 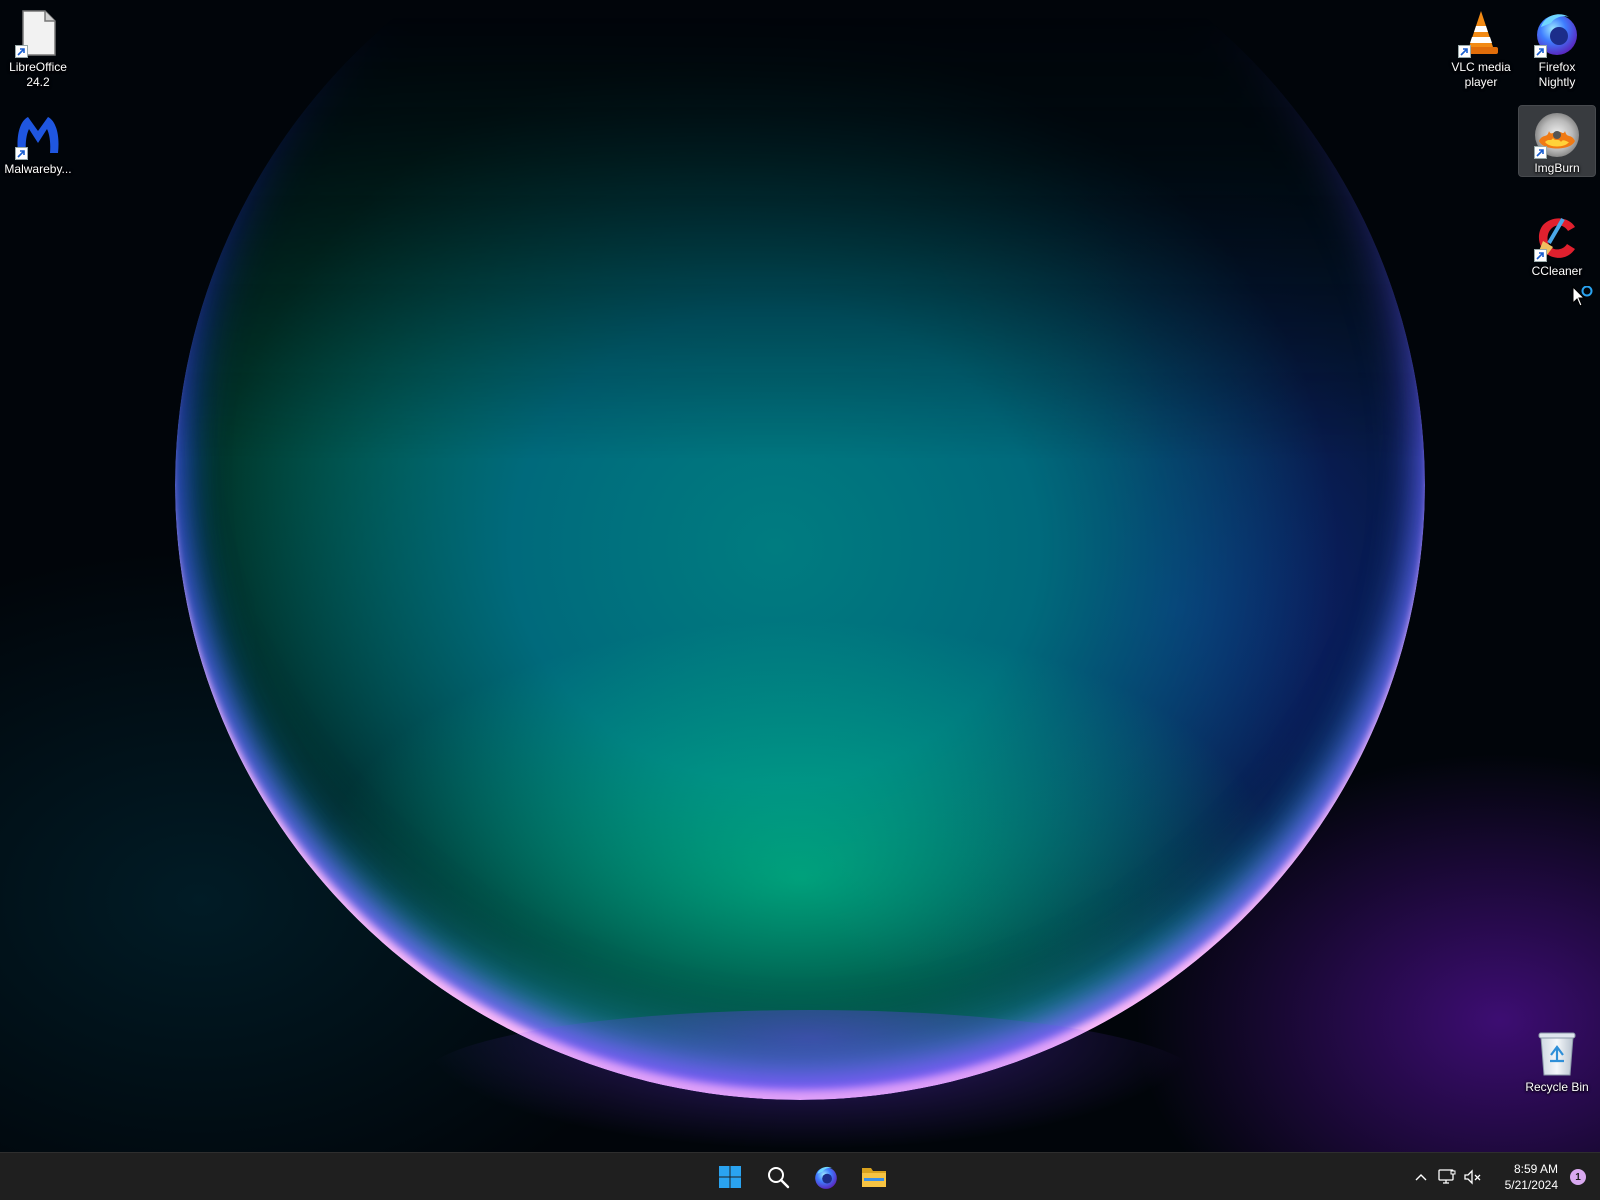 I want to click on desktop-icon-label: Recycle Bin, so click(x=1557, y=1087).